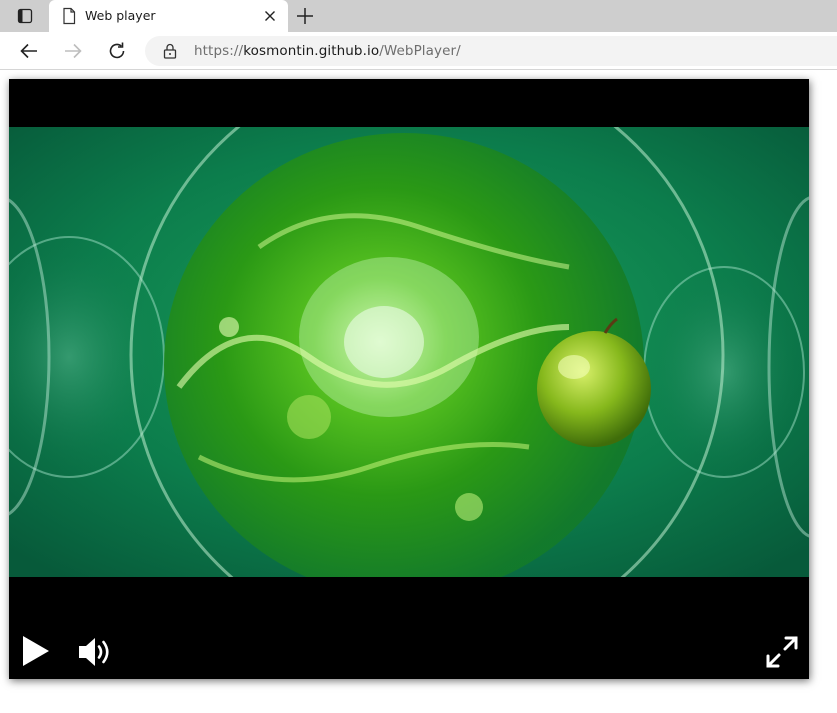 The height and width of the screenshot is (713, 837). I want to click on address-bar: https://kosmontin.github.io/WebPlayer/, so click(491, 51).